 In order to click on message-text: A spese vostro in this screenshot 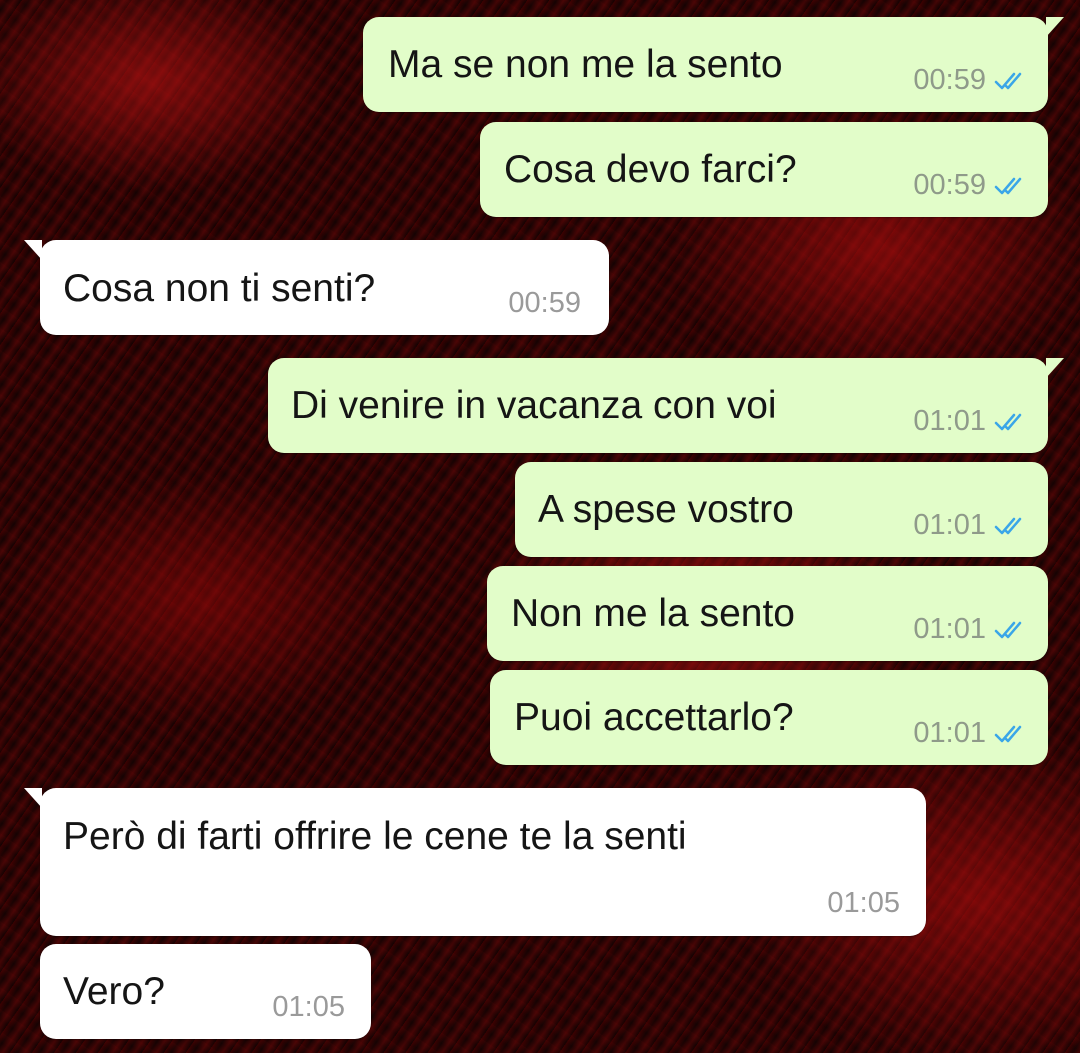, I will do `click(666, 509)`.